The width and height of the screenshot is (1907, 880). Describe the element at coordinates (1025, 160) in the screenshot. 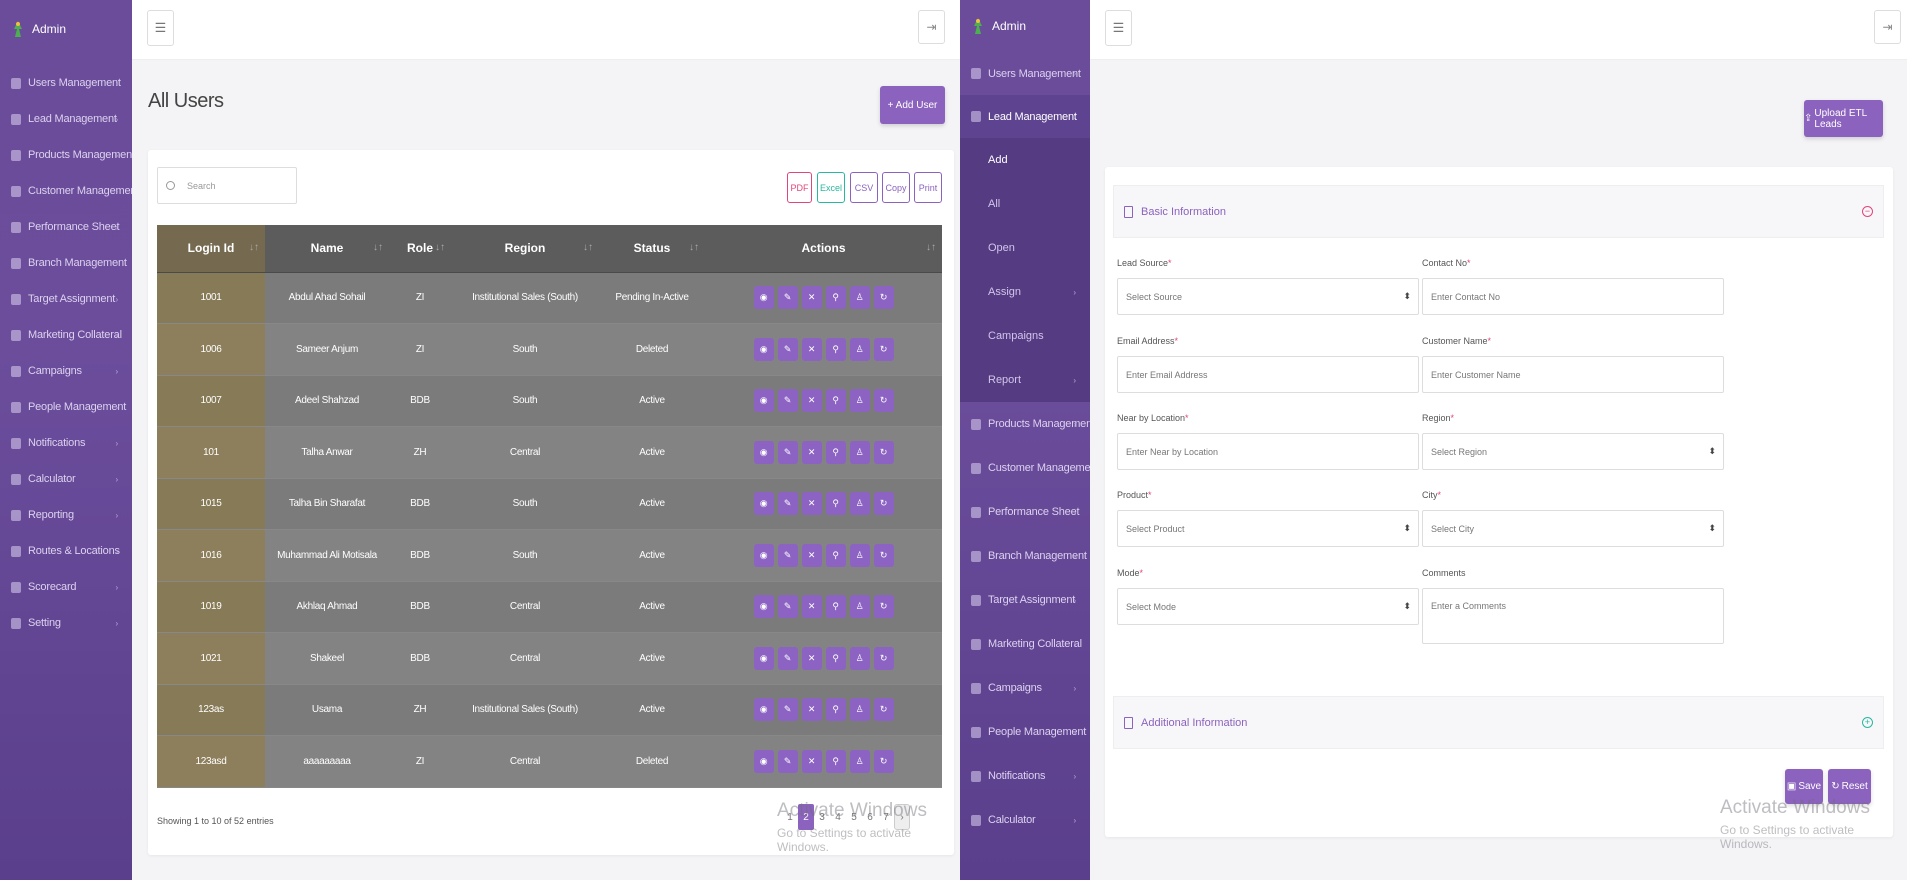

I see `submenu-item-add: Add` at that location.